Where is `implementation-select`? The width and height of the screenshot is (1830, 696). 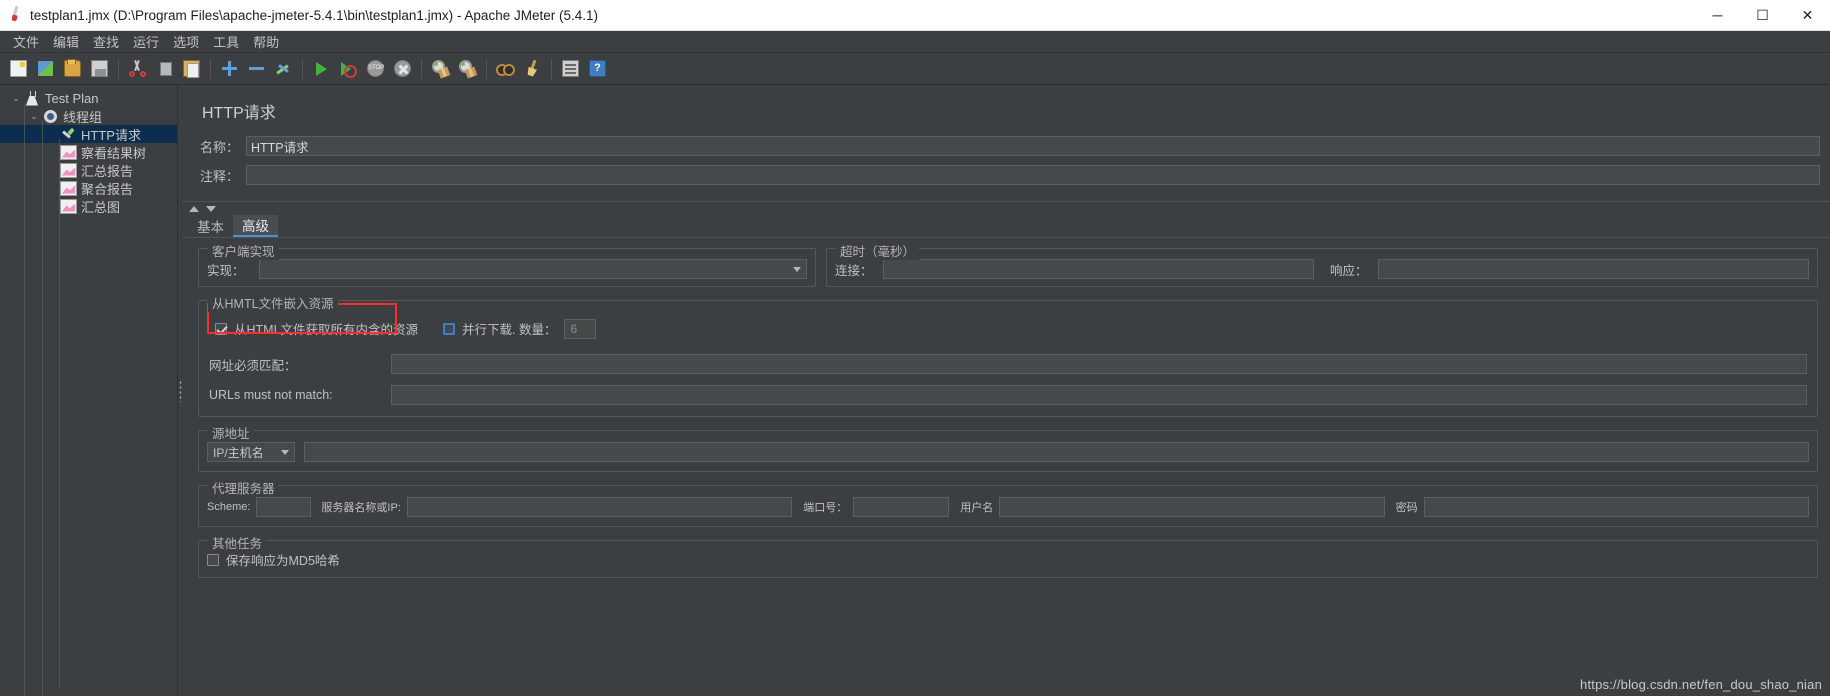 implementation-select is located at coordinates (533, 269).